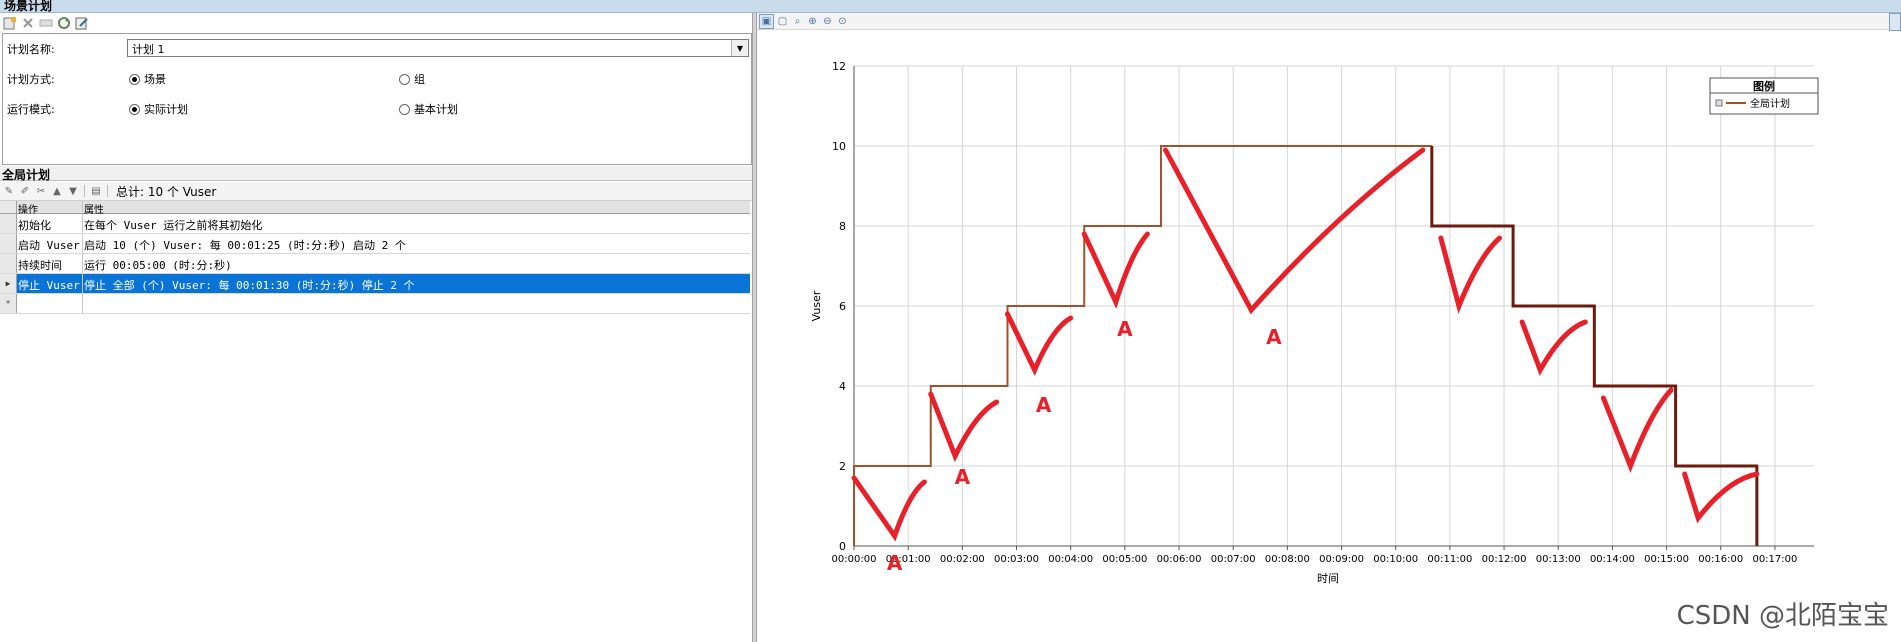 The width and height of the screenshot is (1901, 642). I want to click on plan-mode-row: 计划方式: 场景 组, so click(377, 78).